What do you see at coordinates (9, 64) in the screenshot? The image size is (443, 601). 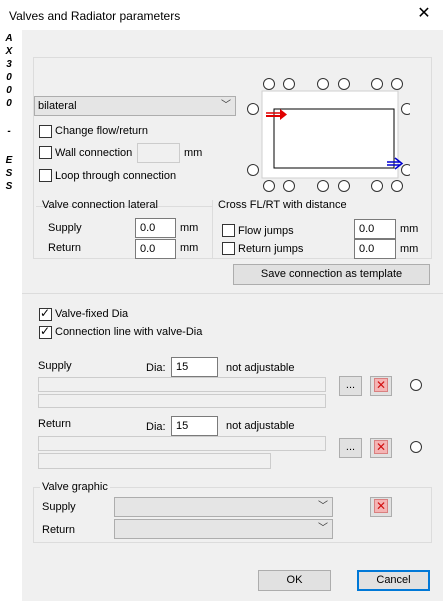 I see `side-letter: 3` at bounding box center [9, 64].